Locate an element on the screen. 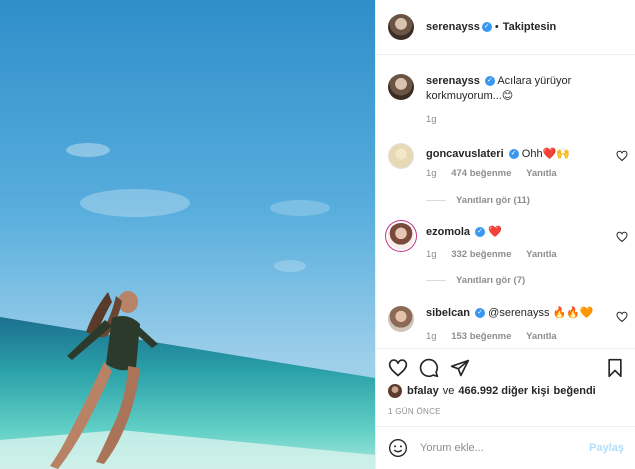 This screenshot has width=635, height=469. comment-input is located at coordinates (500, 448).